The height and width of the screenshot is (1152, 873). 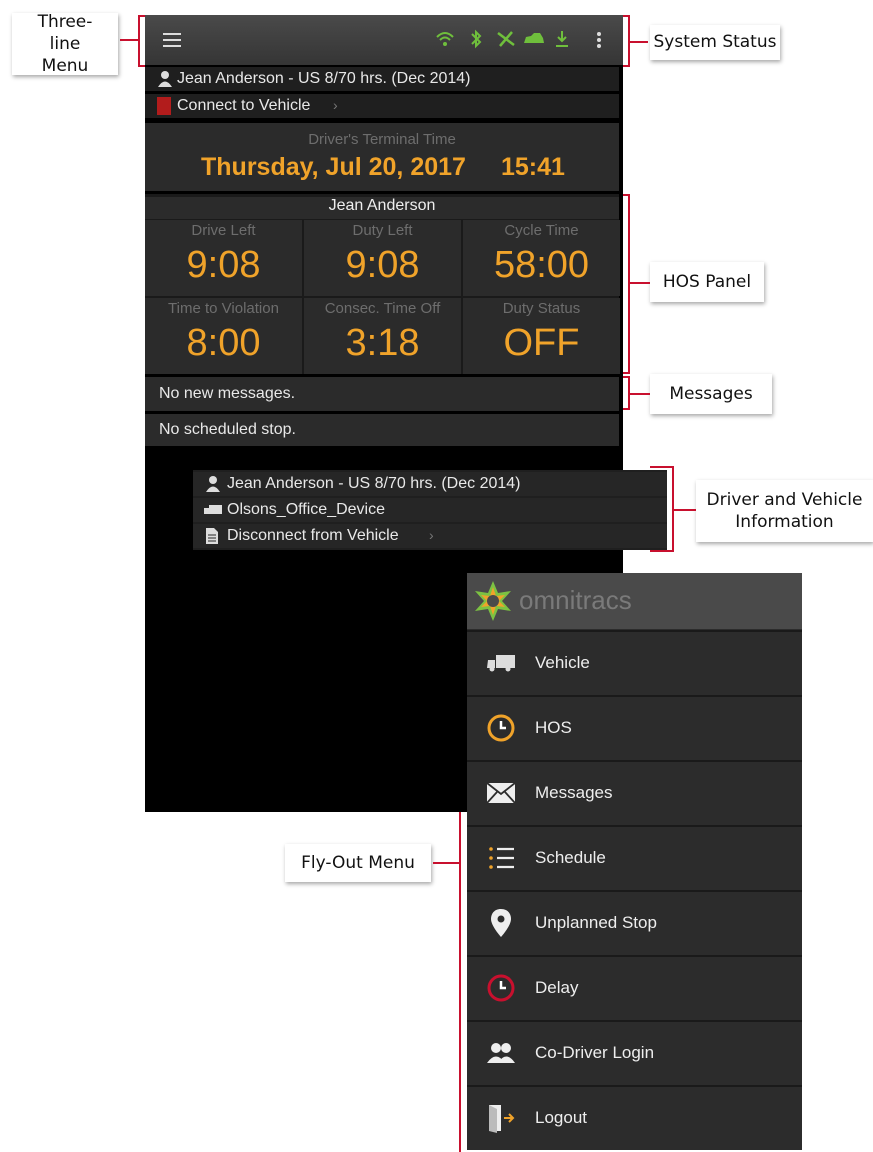 What do you see at coordinates (541, 230) in the screenshot?
I see `hos-label: Cycle Time` at bounding box center [541, 230].